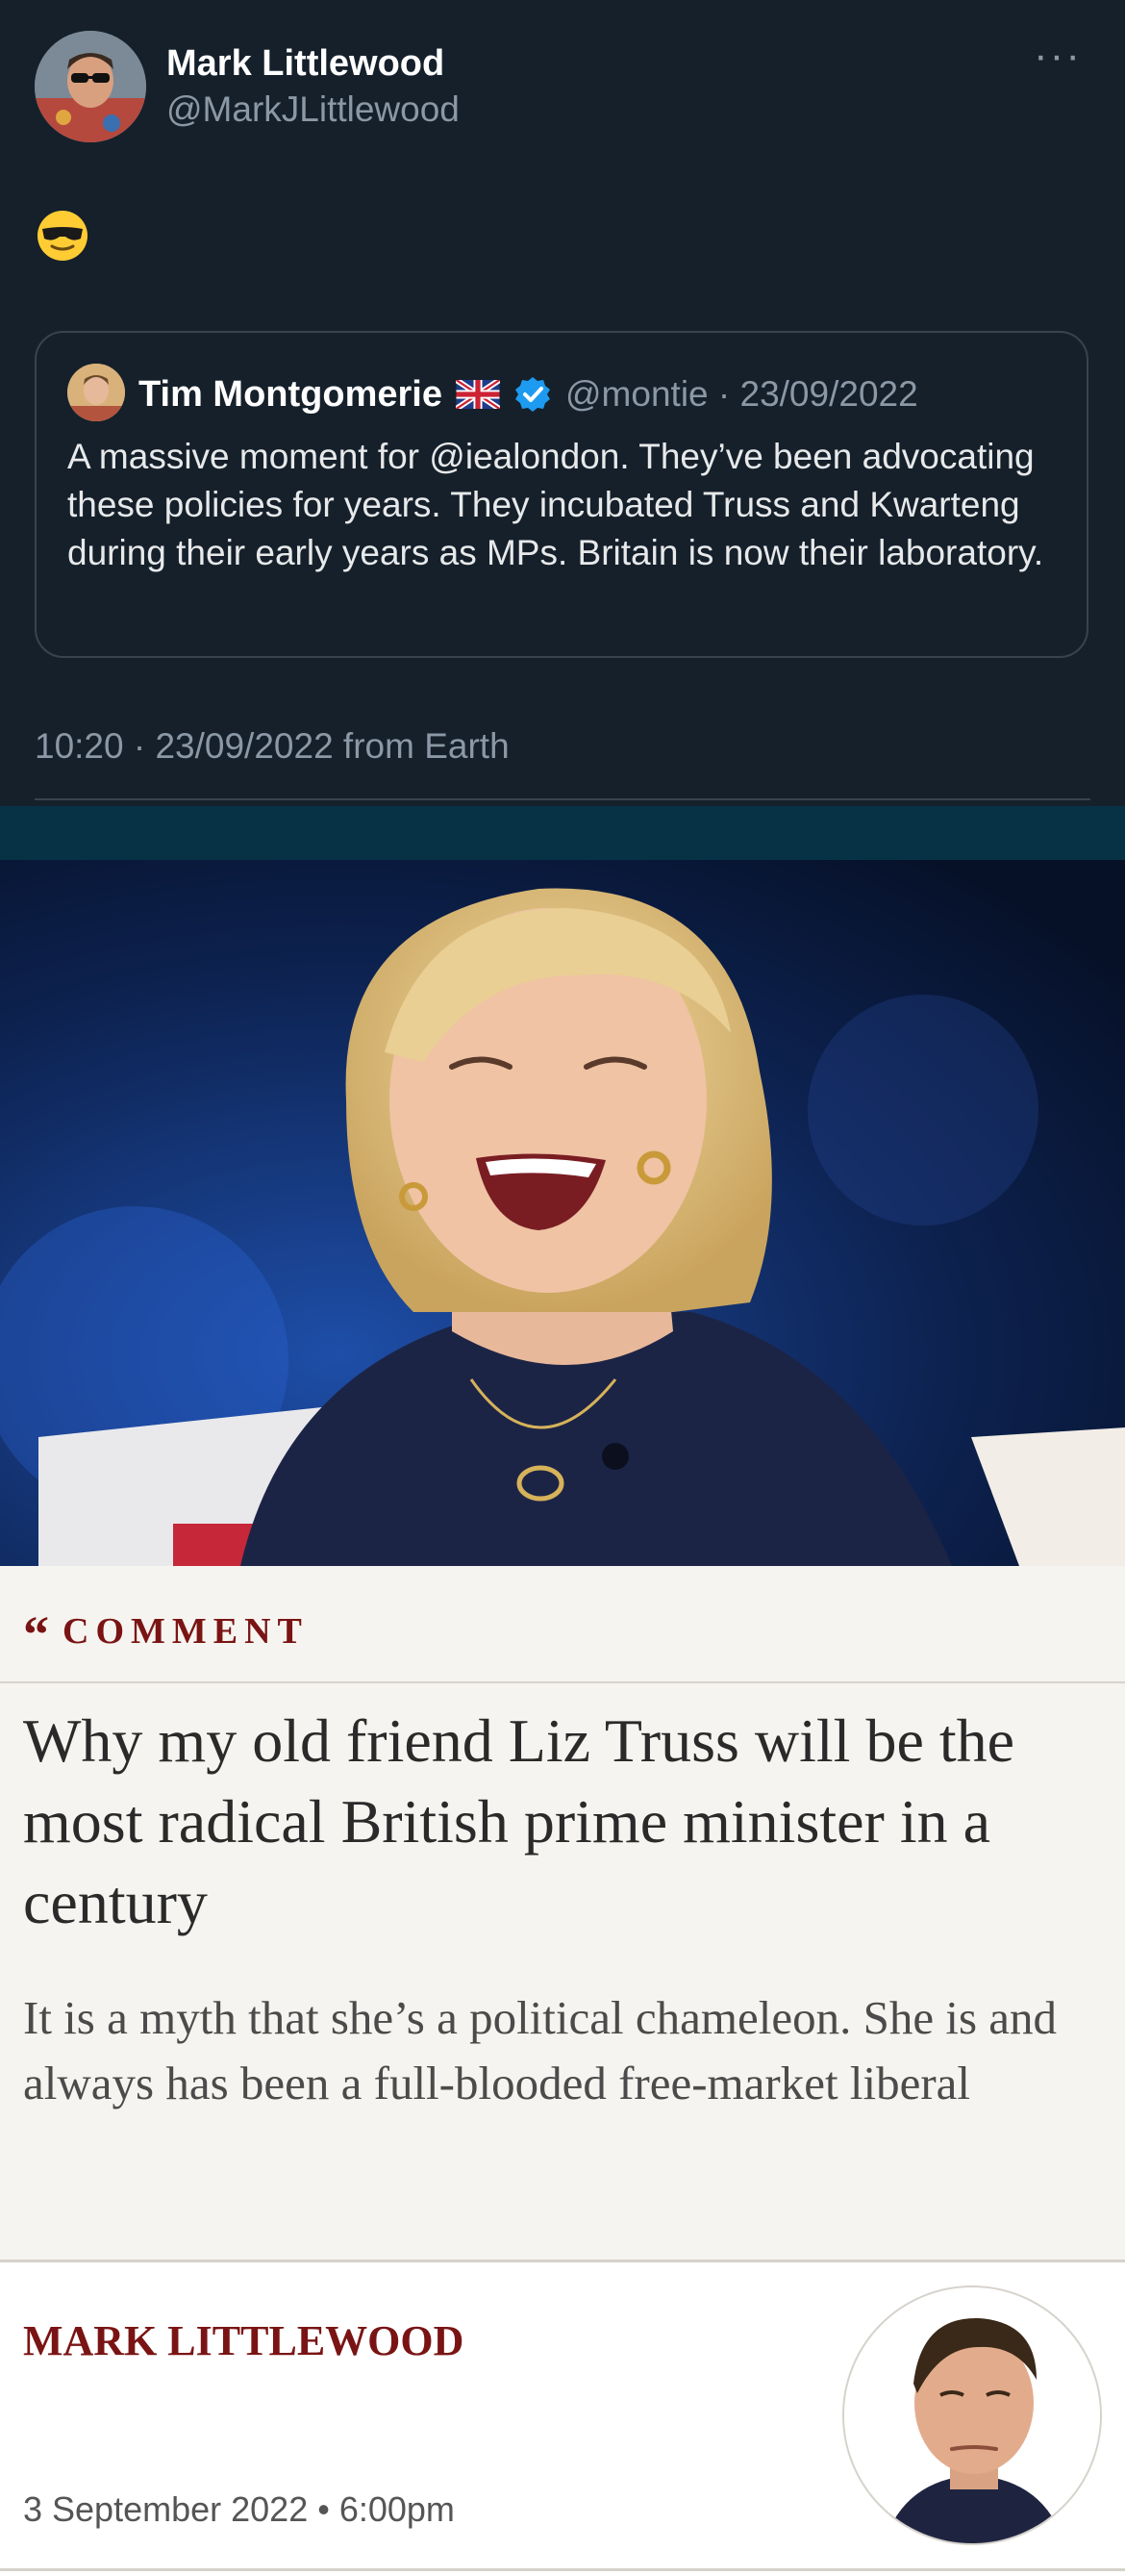 This screenshot has width=1125, height=2576. I want to click on image-top-strip, so click(562, 833).